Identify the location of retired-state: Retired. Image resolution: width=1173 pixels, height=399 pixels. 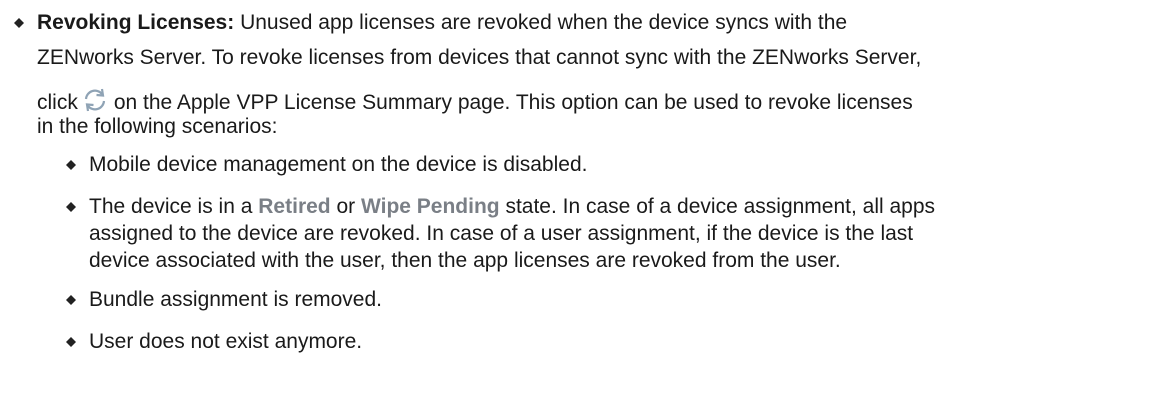
(294, 206).